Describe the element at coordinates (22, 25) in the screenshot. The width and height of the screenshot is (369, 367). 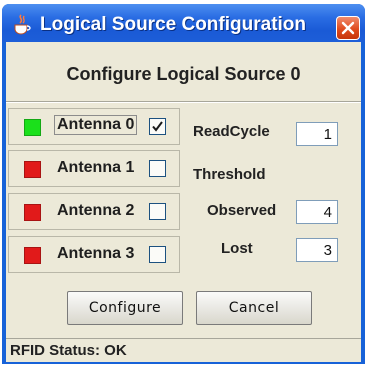
I see `java-cup-icon` at that location.